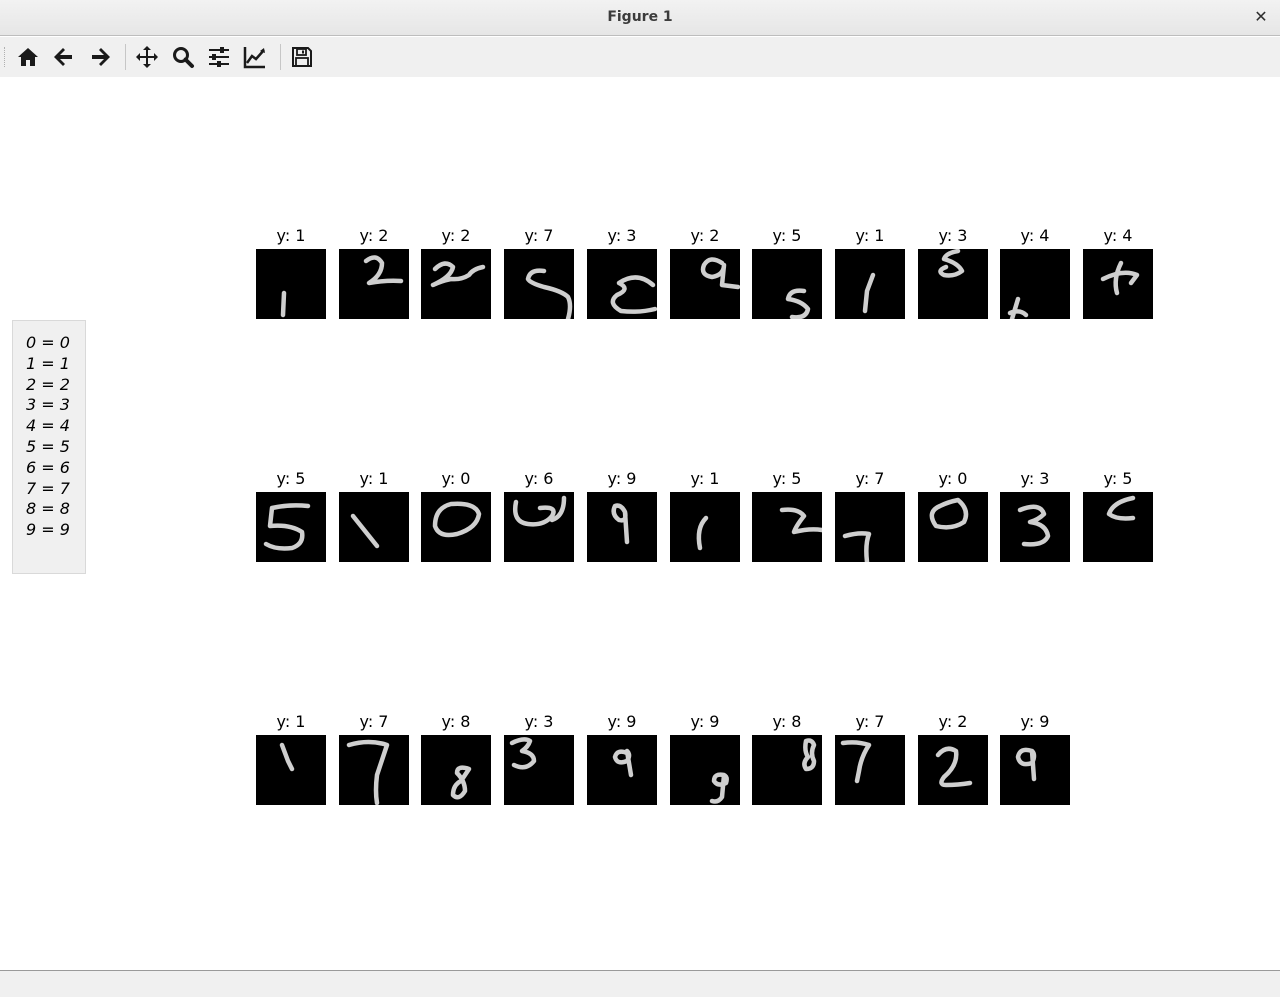 Image resolution: width=1280 pixels, height=997 pixels. I want to click on subplots-button, so click(219, 57).